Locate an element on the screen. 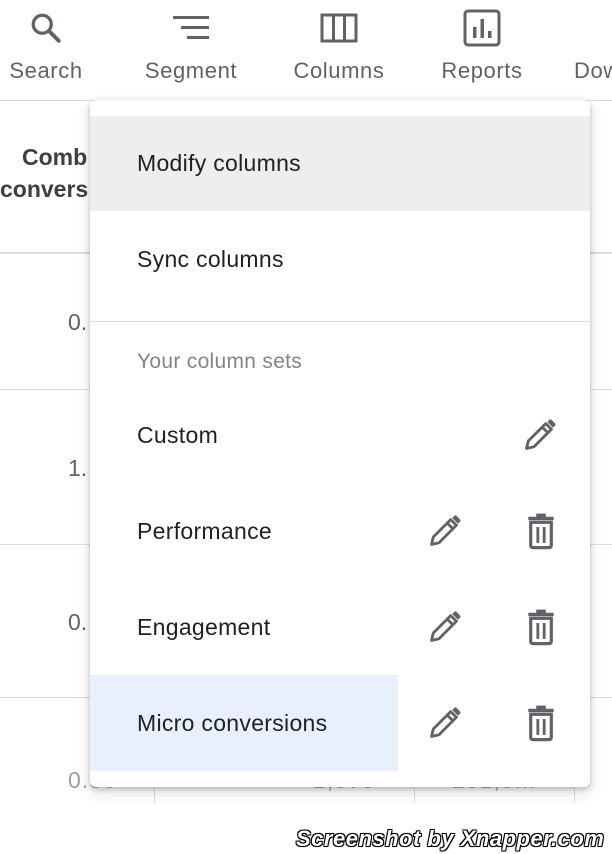 This screenshot has width=612, height=854. search-icon is located at coordinates (46, 28).